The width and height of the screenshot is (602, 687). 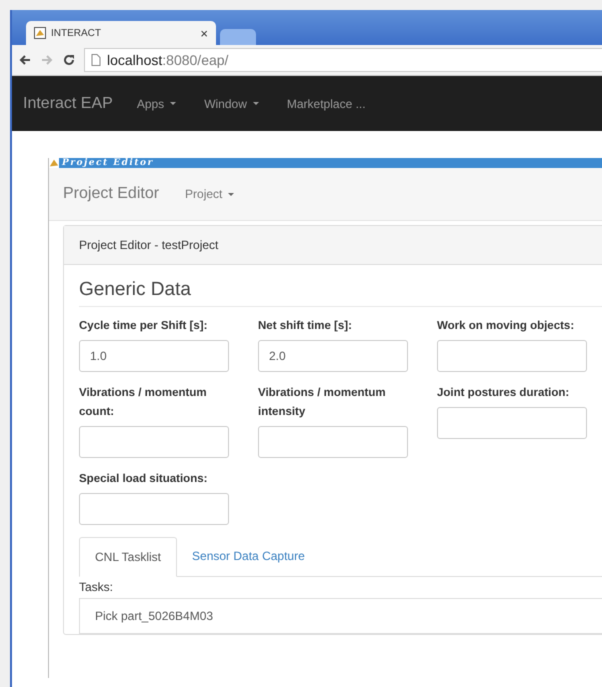 I want to click on field-label: Joint postures duration:, so click(x=503, y=393).